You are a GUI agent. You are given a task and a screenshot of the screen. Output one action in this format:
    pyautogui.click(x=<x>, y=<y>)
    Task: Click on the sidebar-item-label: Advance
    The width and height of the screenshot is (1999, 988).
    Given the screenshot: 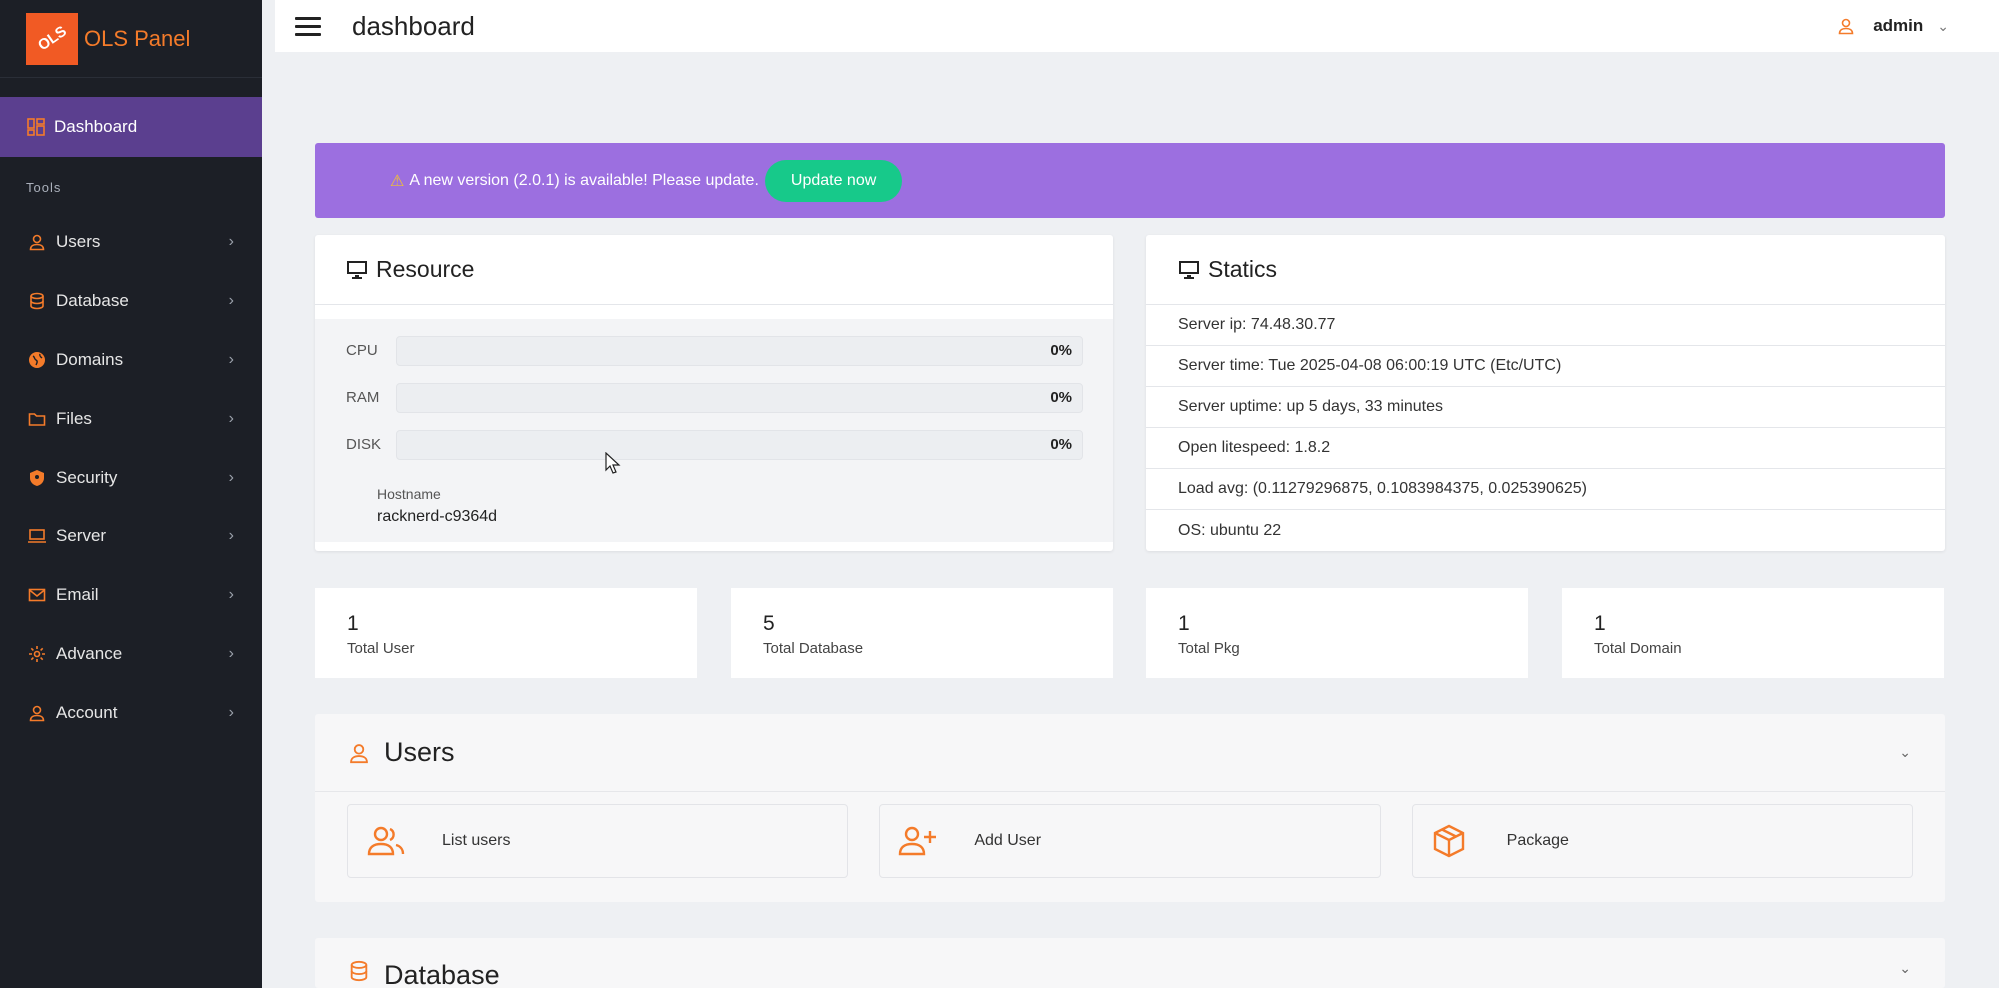 What is the action you would take?
    pyautogui.click(x=89, y=653)
    